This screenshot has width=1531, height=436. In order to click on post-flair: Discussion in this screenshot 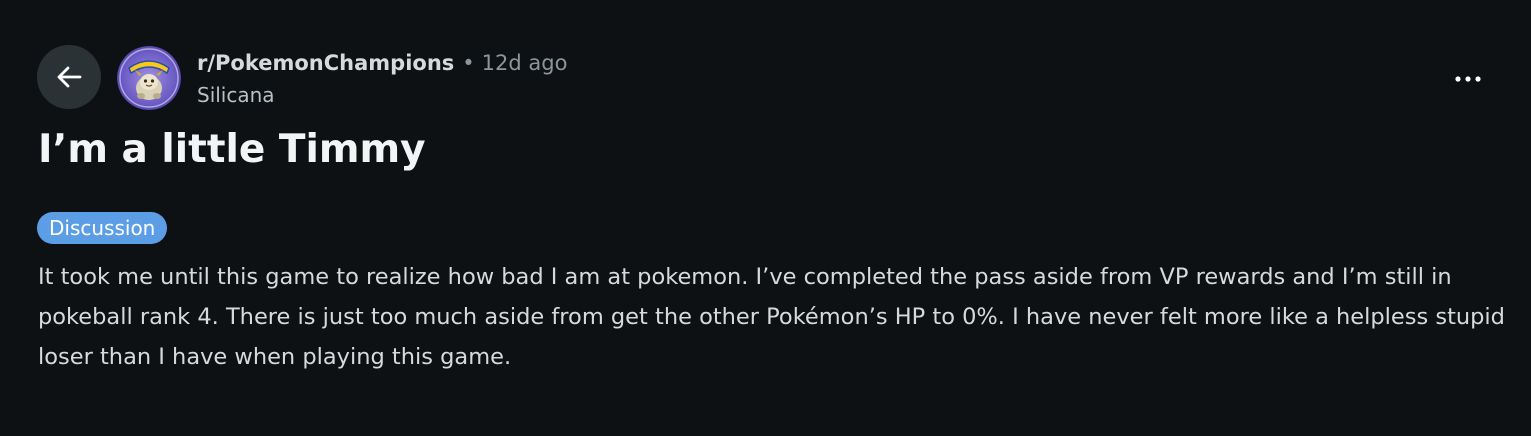, I will do `click(102, 228)`.